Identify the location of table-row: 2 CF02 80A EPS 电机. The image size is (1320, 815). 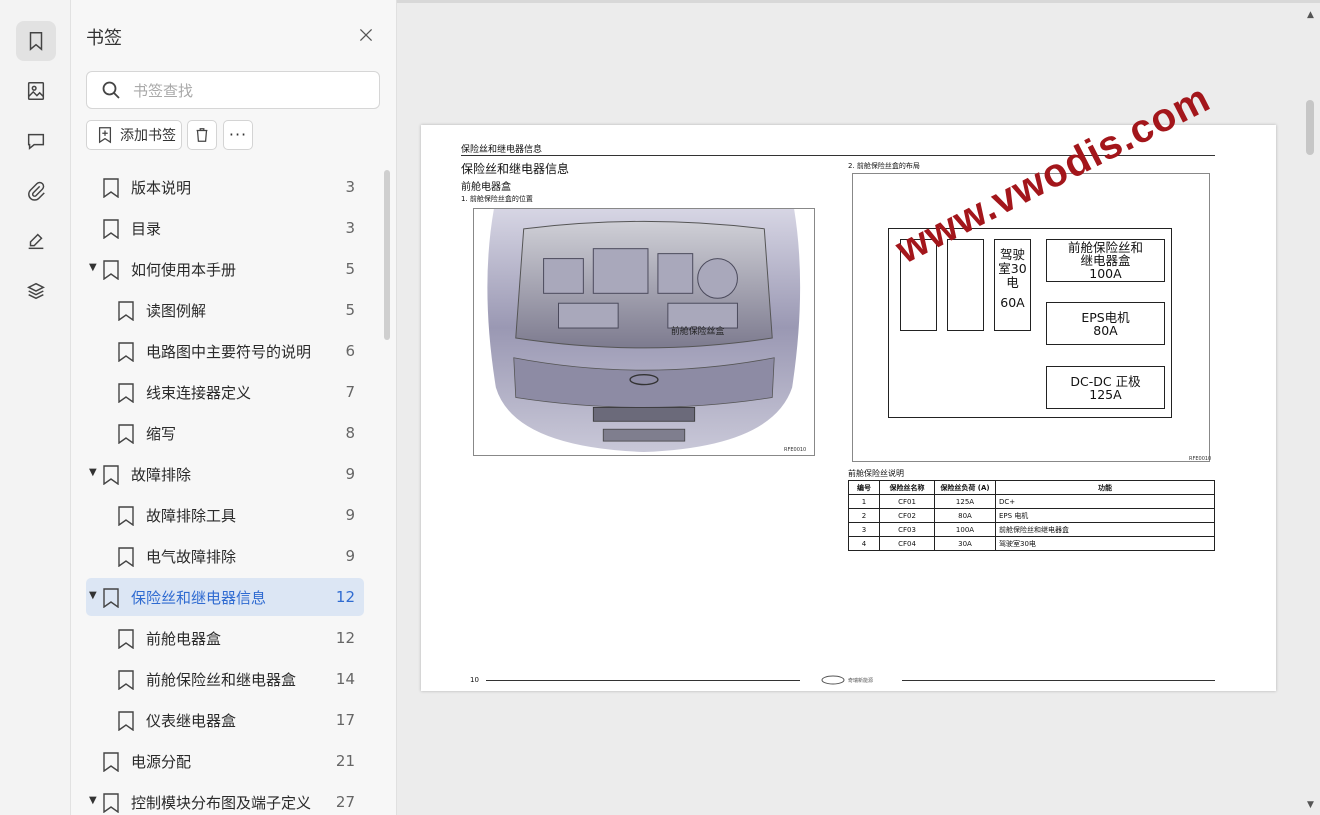
(1031, 515).